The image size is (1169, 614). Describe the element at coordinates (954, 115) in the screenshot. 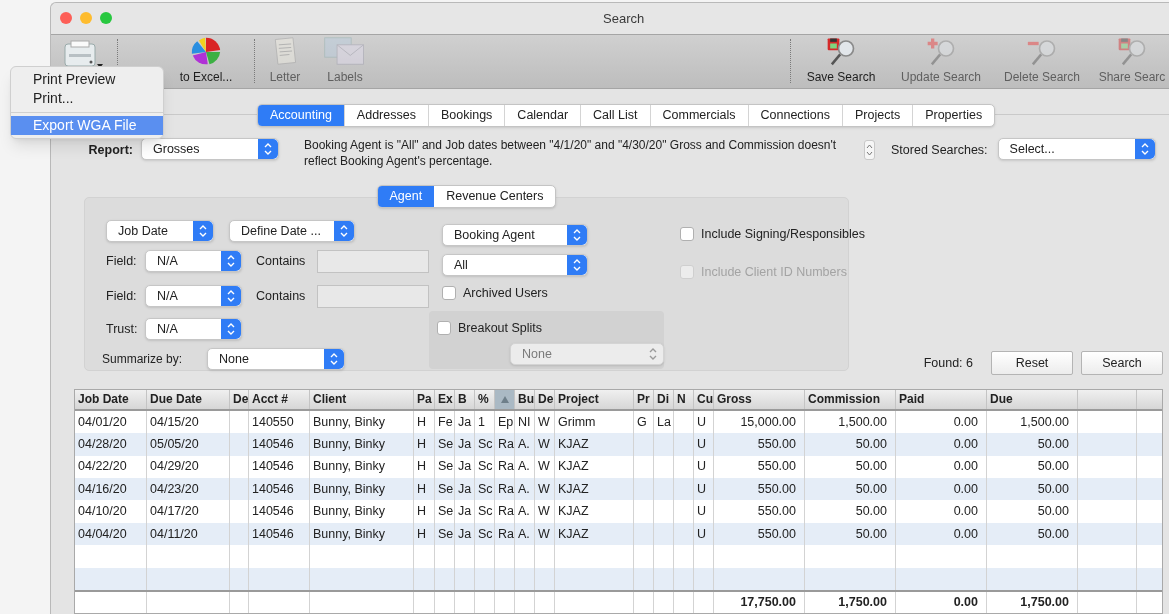

I see `tab: Properties` at that location.